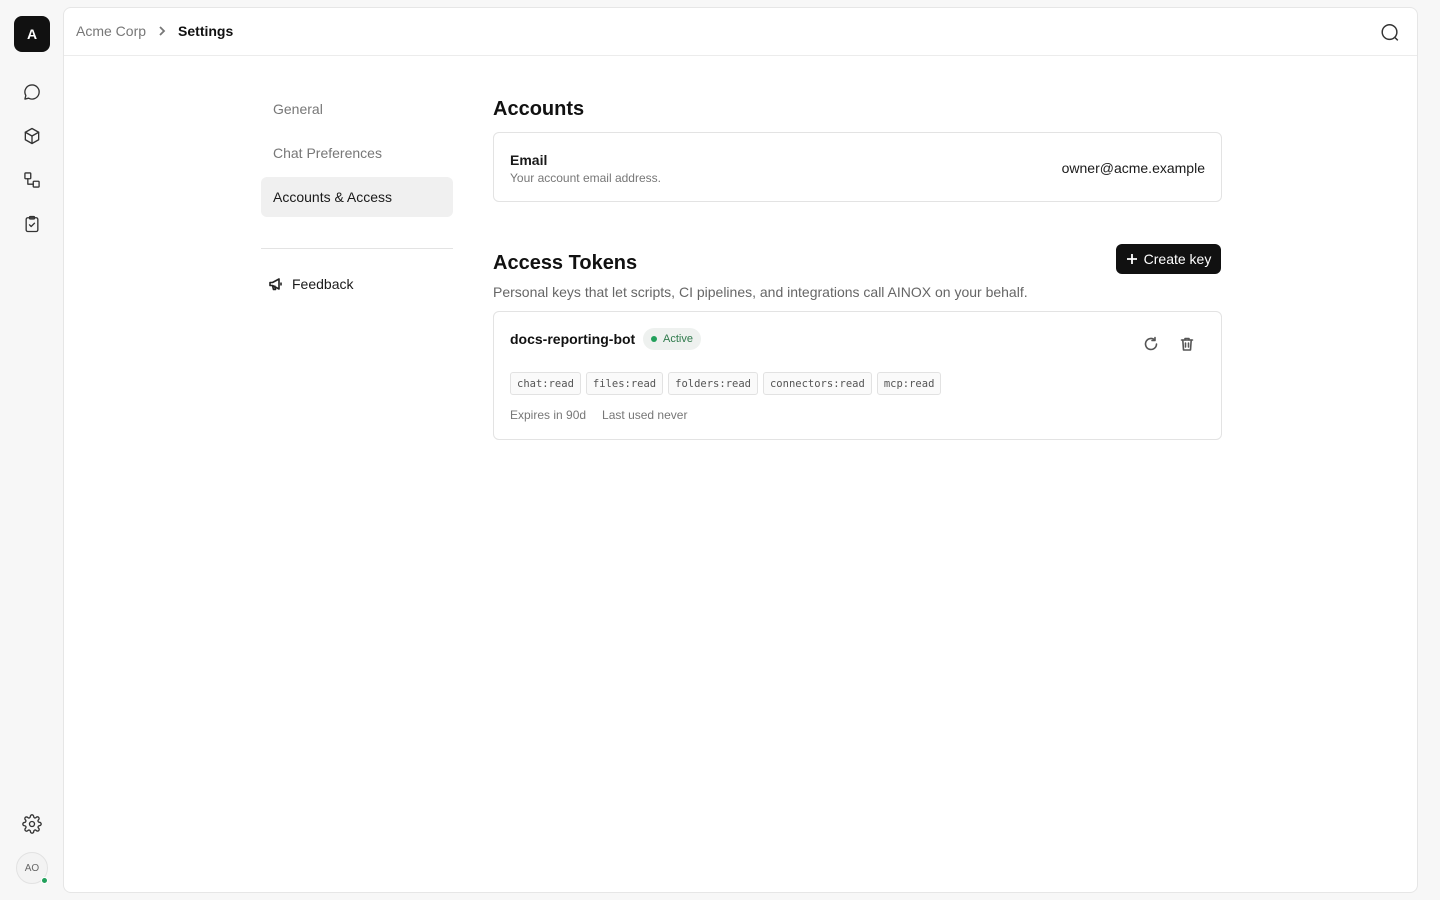  I want to click on workspace-logo: A, so click(32, 34).